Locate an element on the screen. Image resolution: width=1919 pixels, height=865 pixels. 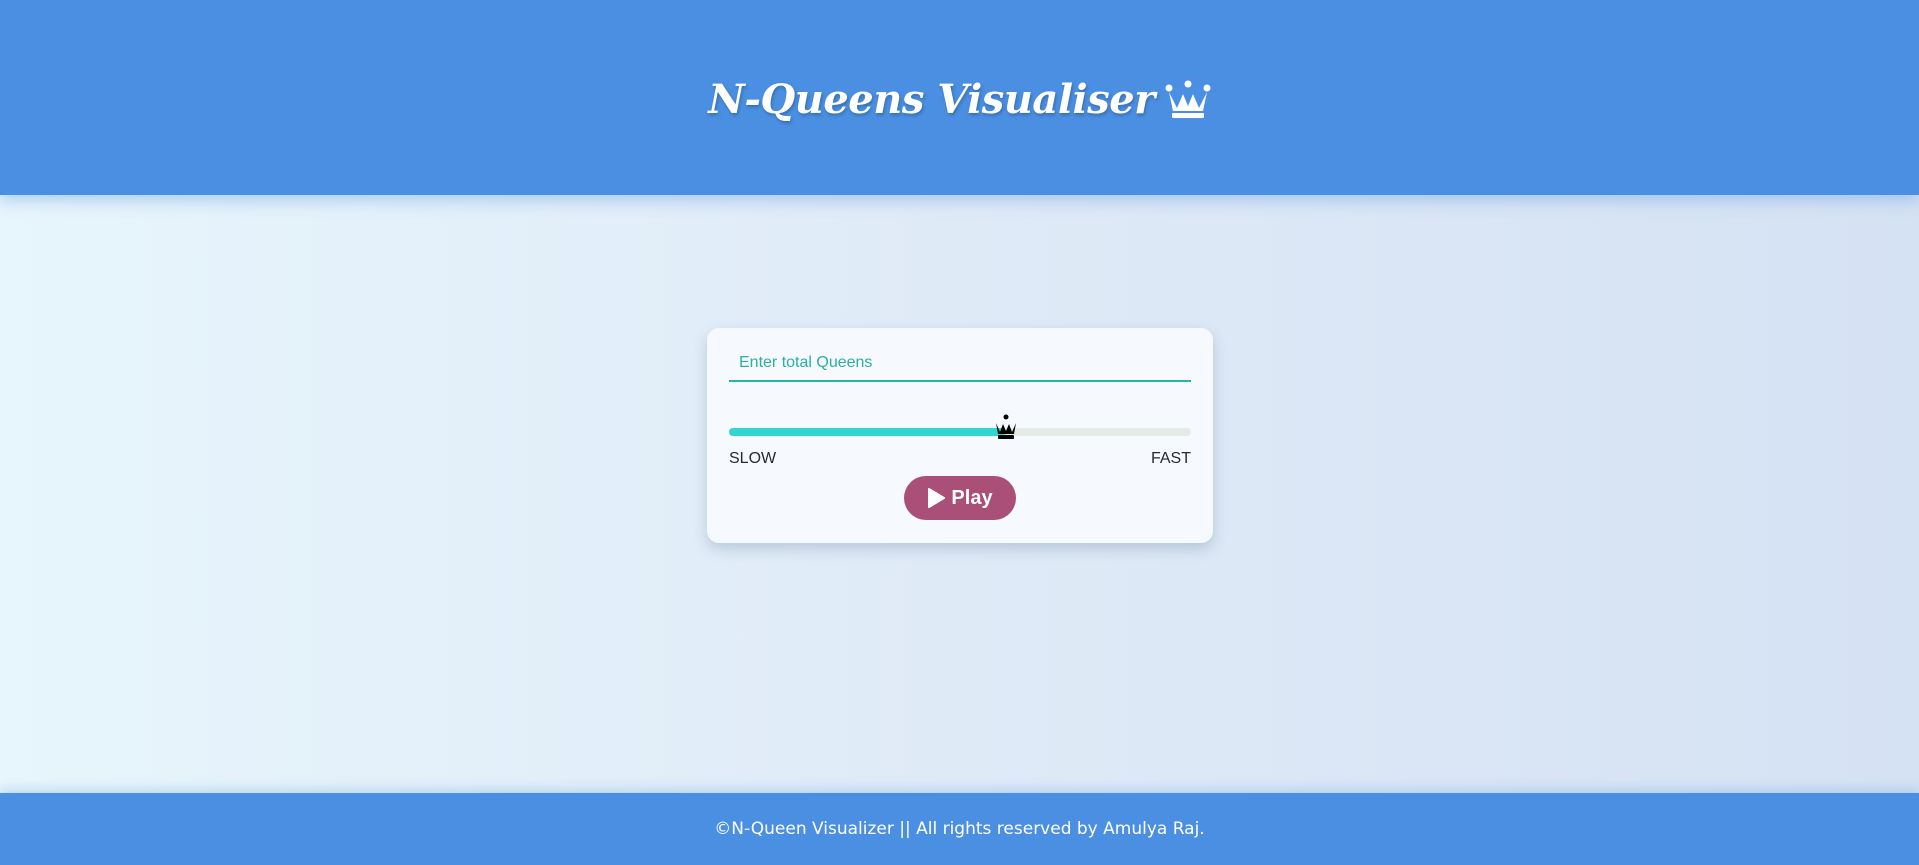
title-group: N-Queens Visualiser is located at coordinates (959, 99).